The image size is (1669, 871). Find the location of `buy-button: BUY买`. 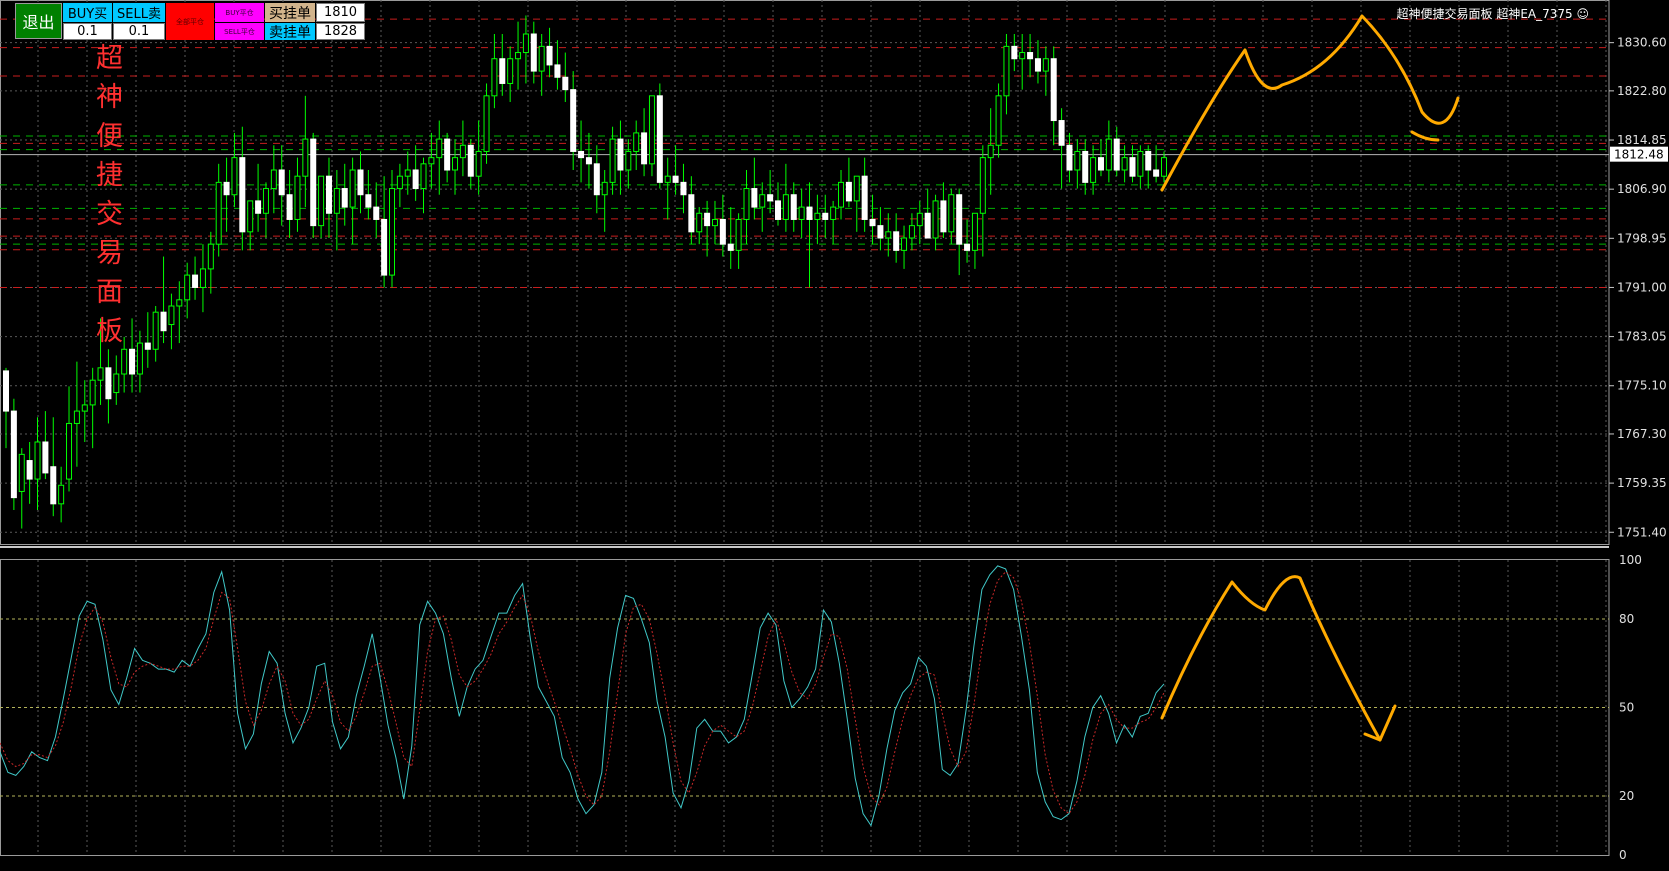

buy-button: BUY买 is located at coordinates (87, 12).